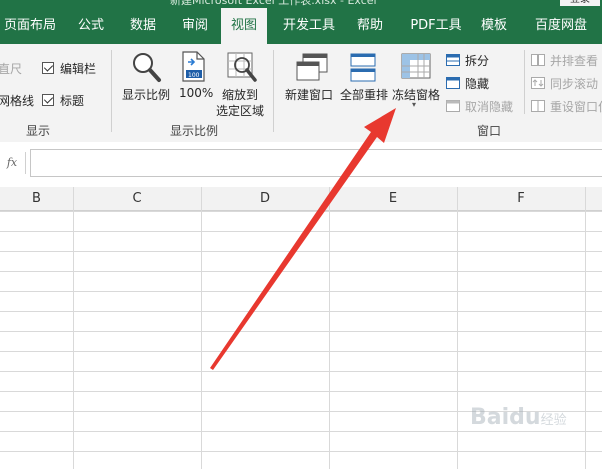  What do you see at coordinates (553, 420) in the screenshot?
I see `watermark-suffix: 经验` at bounding box center [553, 420].